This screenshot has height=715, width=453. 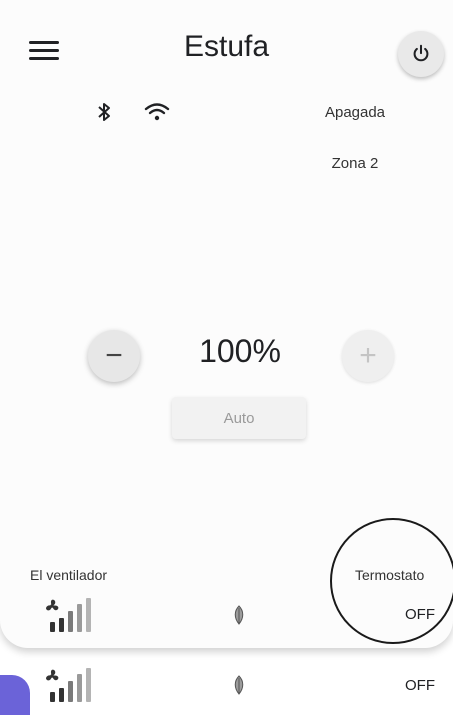 What do you see at coordinates (410, 685) in the screenshot?
I see `thermostat-value: OFF` at bounding box center [410, 685].